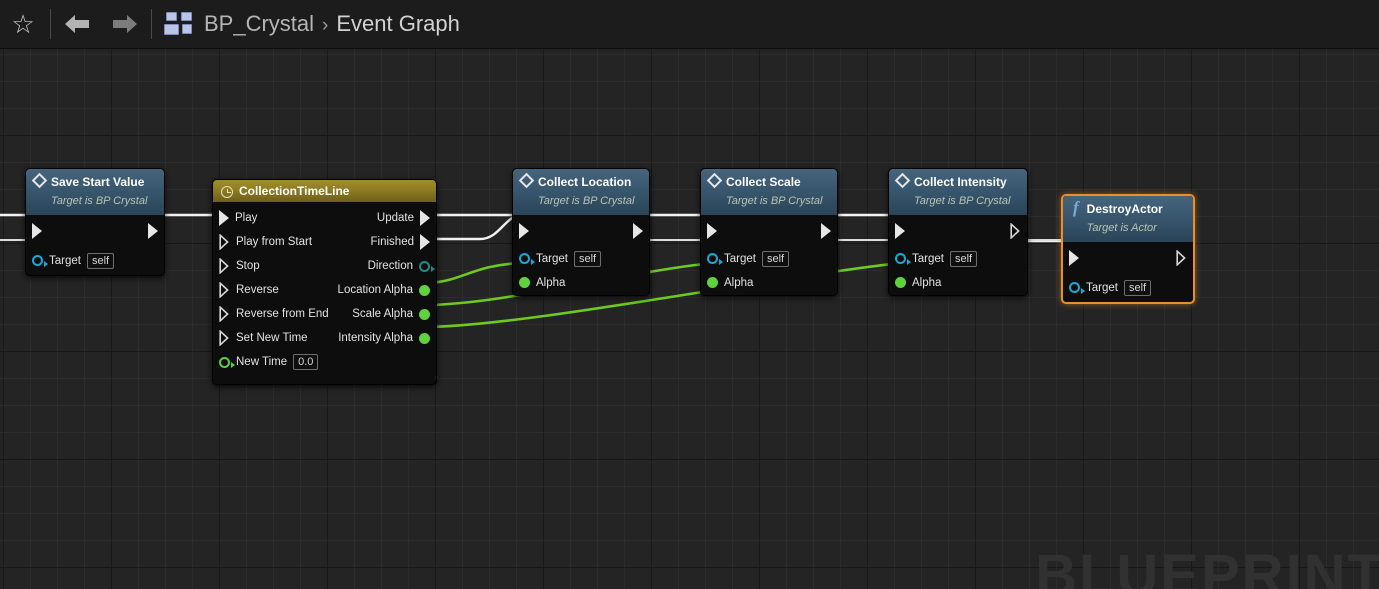  I want to click on forward-button, so click(124, 24).